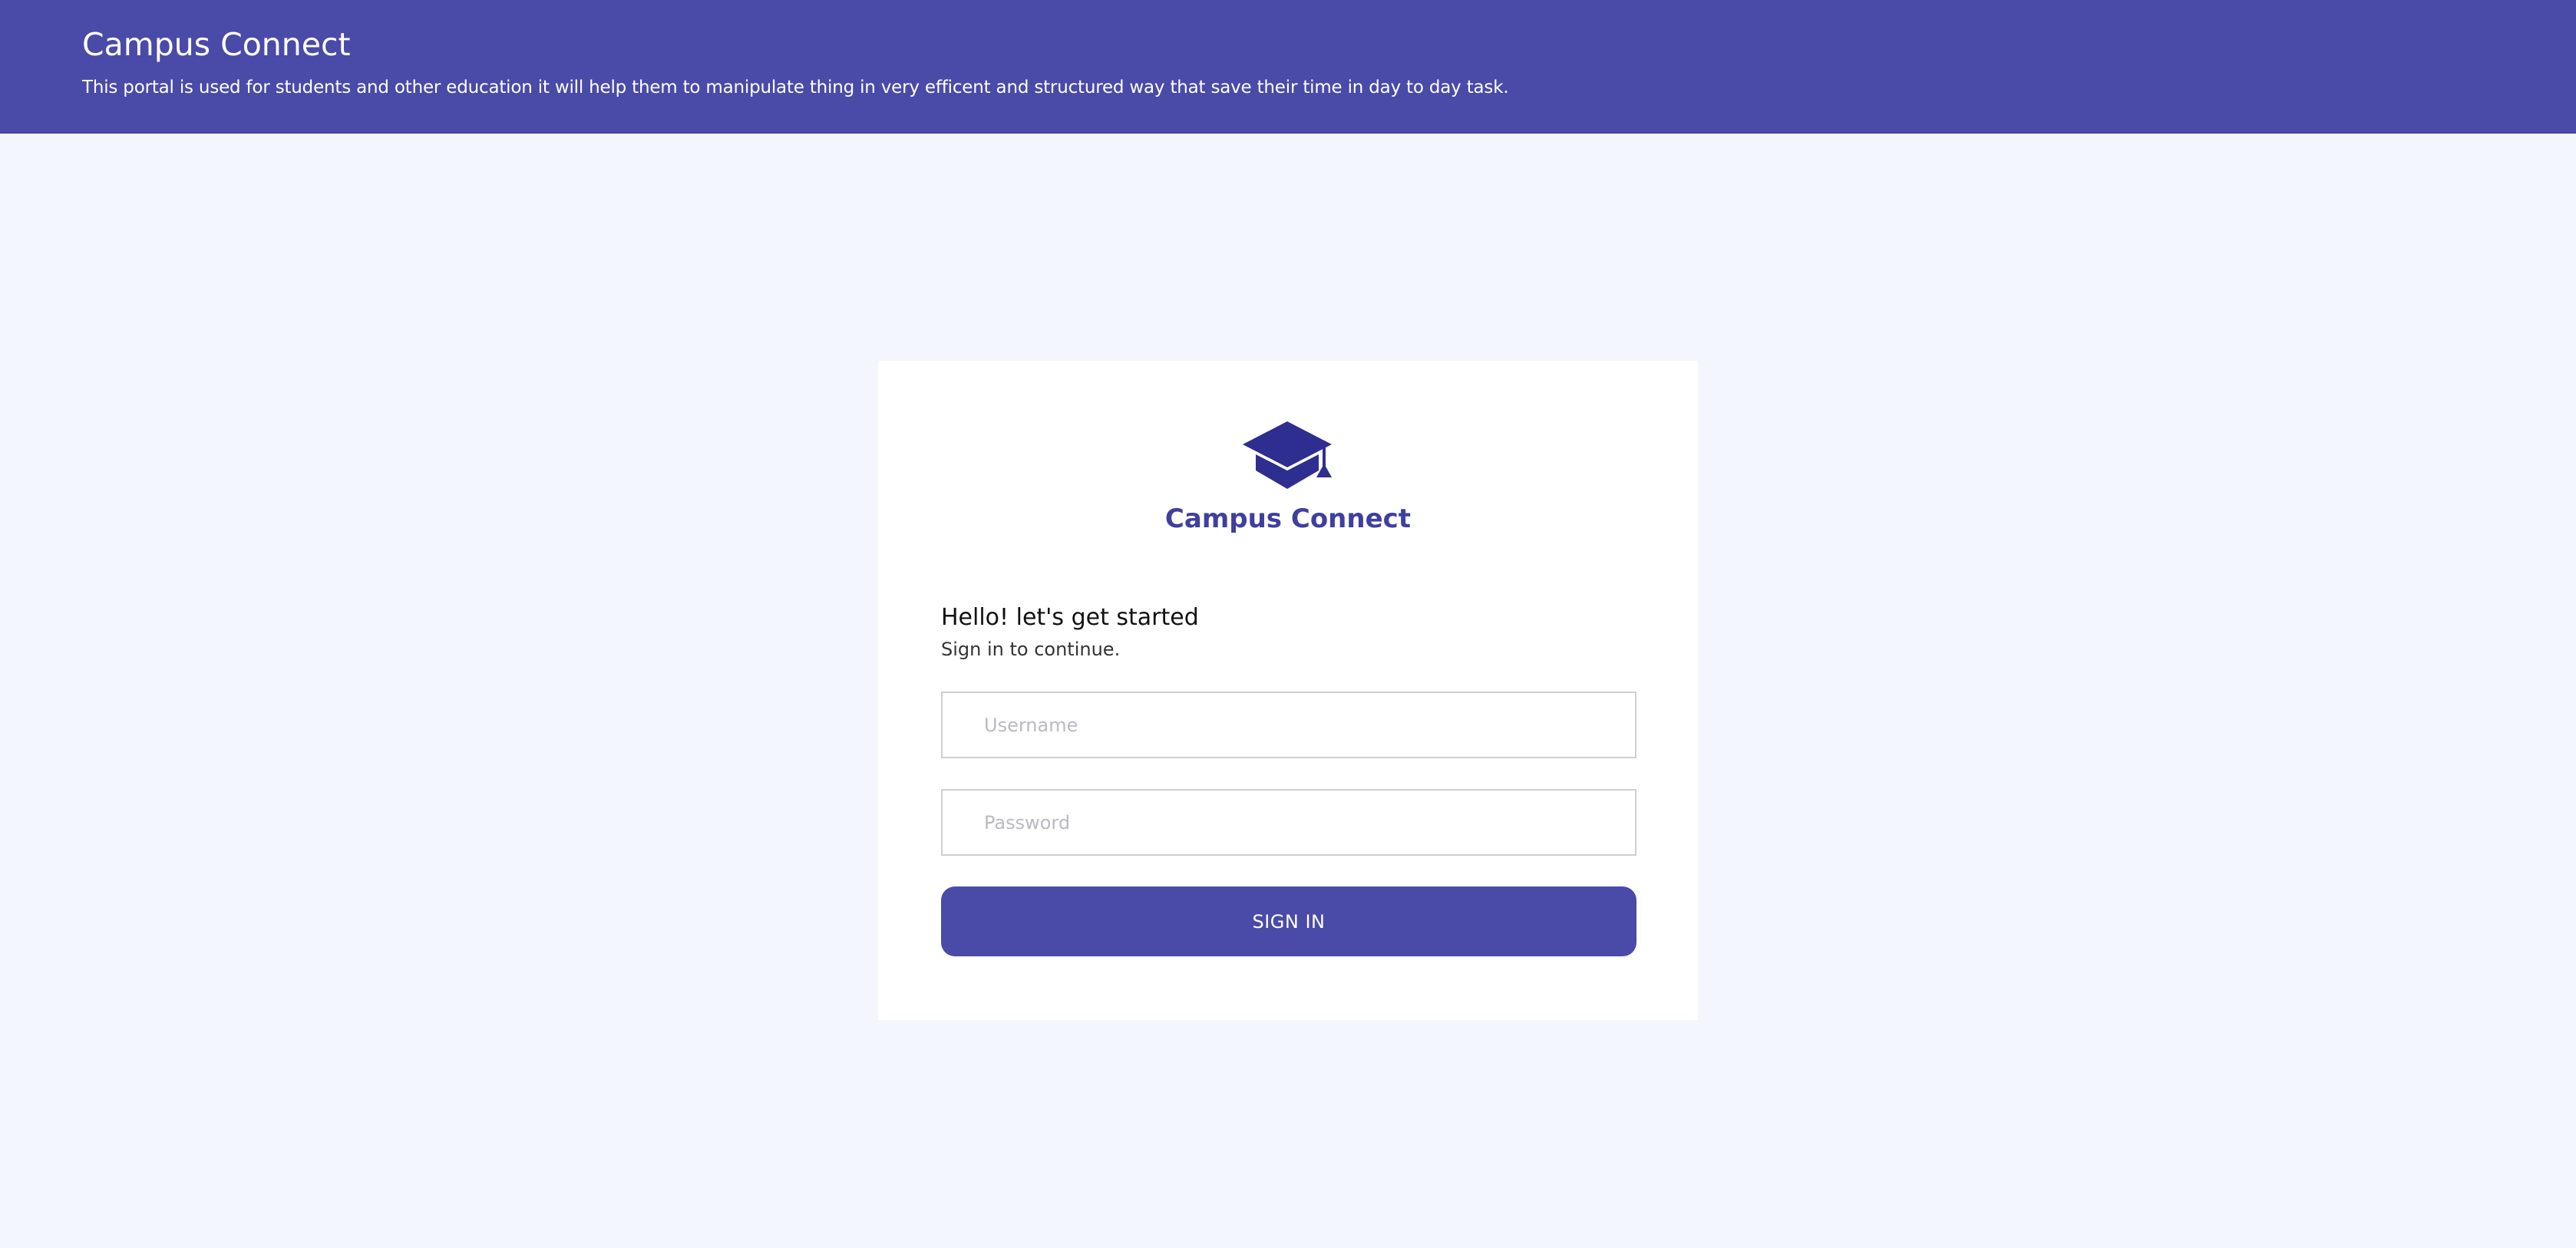 The height and width of the screenshot is (1248, 2576). Describe the element at coordinates (216, 45) in the screenshot. I see `header-title: Campus Connect` at that location.